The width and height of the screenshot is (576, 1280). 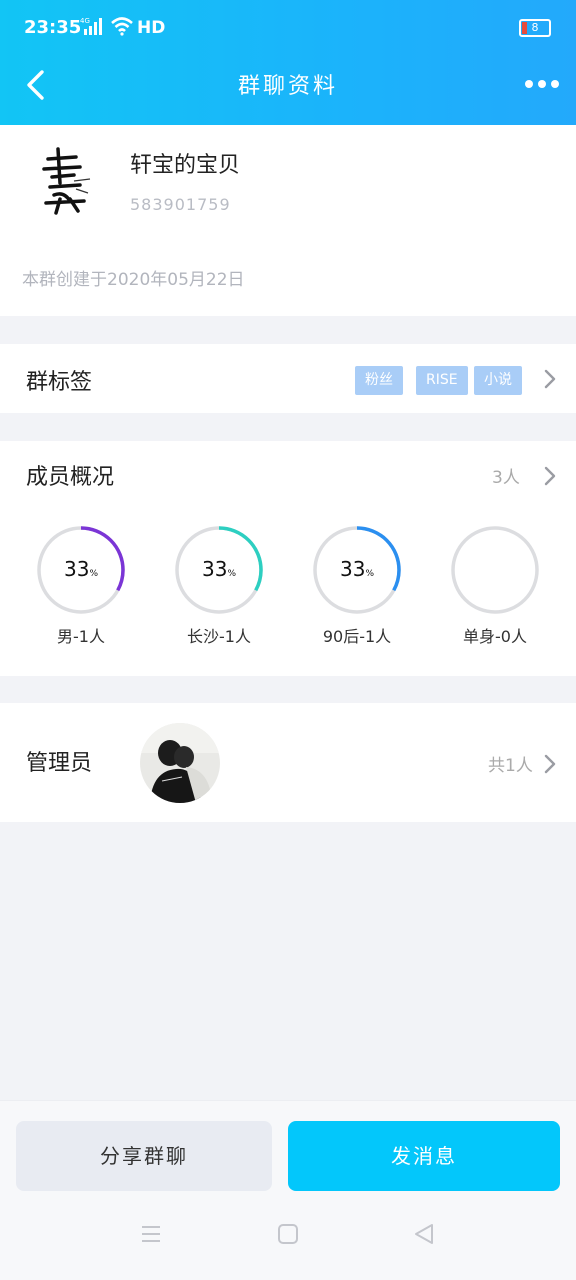 What do you see at coordinates (133, 280) in the screenshot?
I see `group-created-date: 本群创建于2020年05月22日` at bounding box center [133, 280].